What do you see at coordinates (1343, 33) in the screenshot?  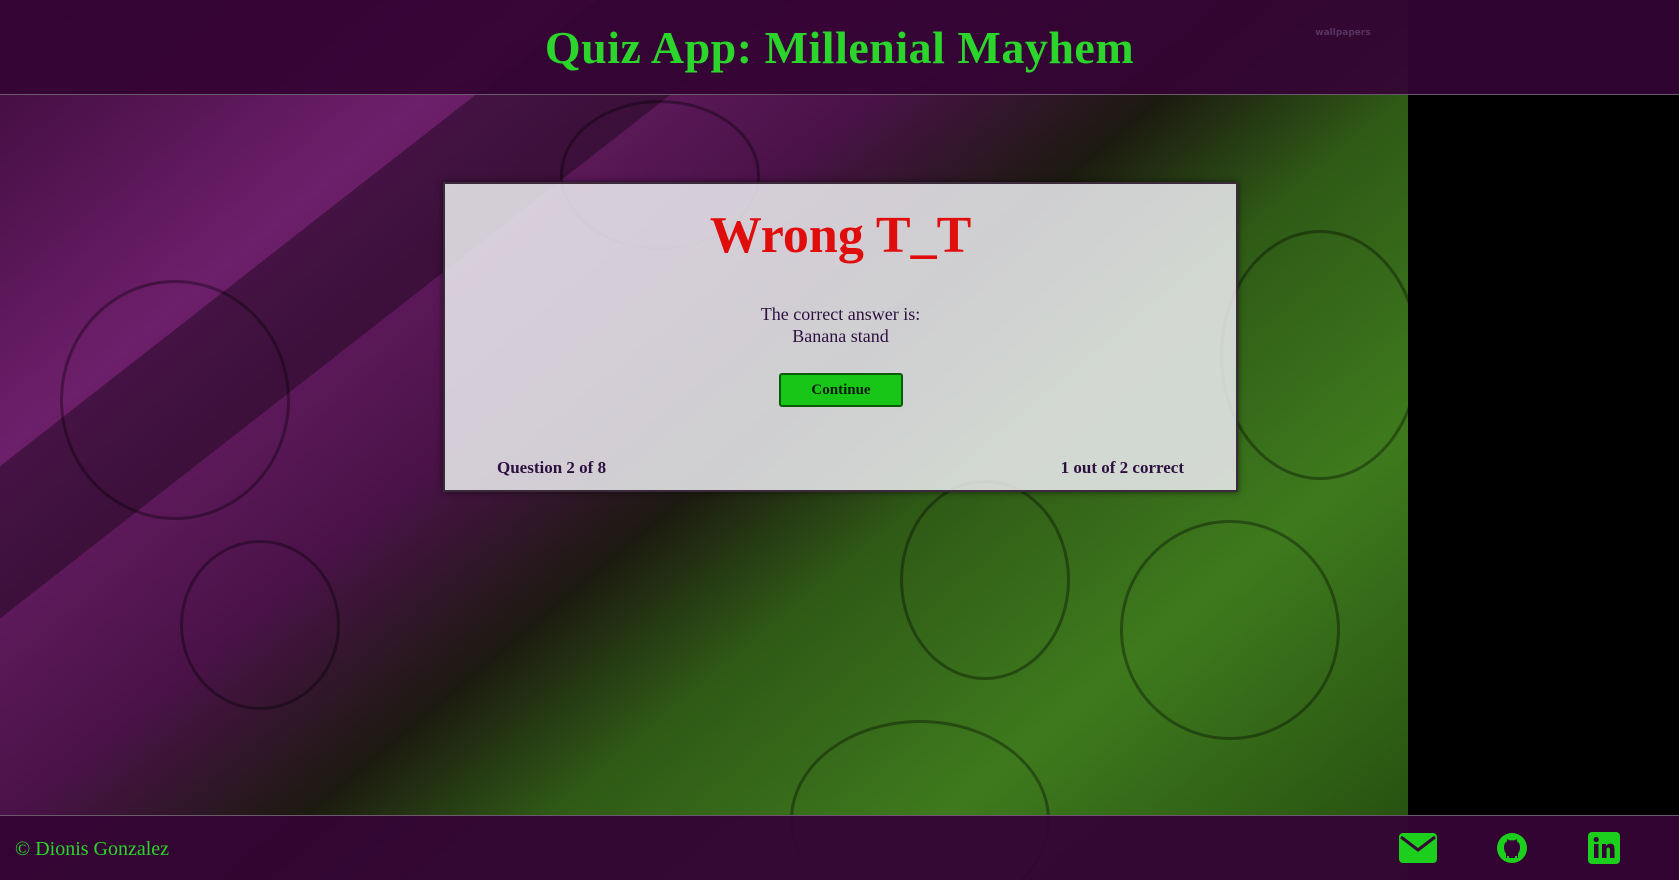 I see `wallpaper-watermark: wallpapers` at bounding box center [1343, 33].